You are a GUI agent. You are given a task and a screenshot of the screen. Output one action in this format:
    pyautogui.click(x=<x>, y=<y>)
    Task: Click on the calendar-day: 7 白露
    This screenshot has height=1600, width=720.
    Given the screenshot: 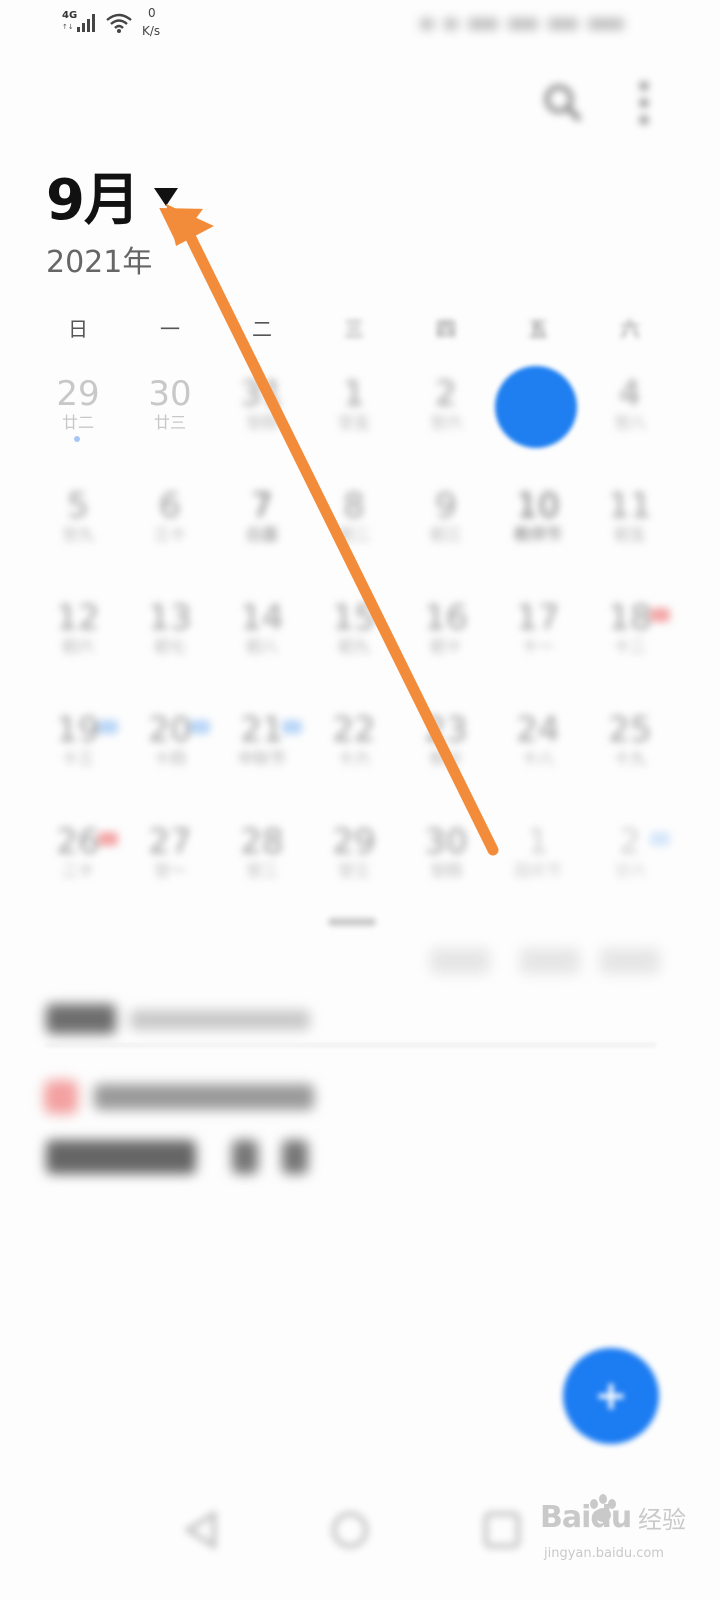 What is the action you would take?
    pyautogui.click(x=262, y=520)
    